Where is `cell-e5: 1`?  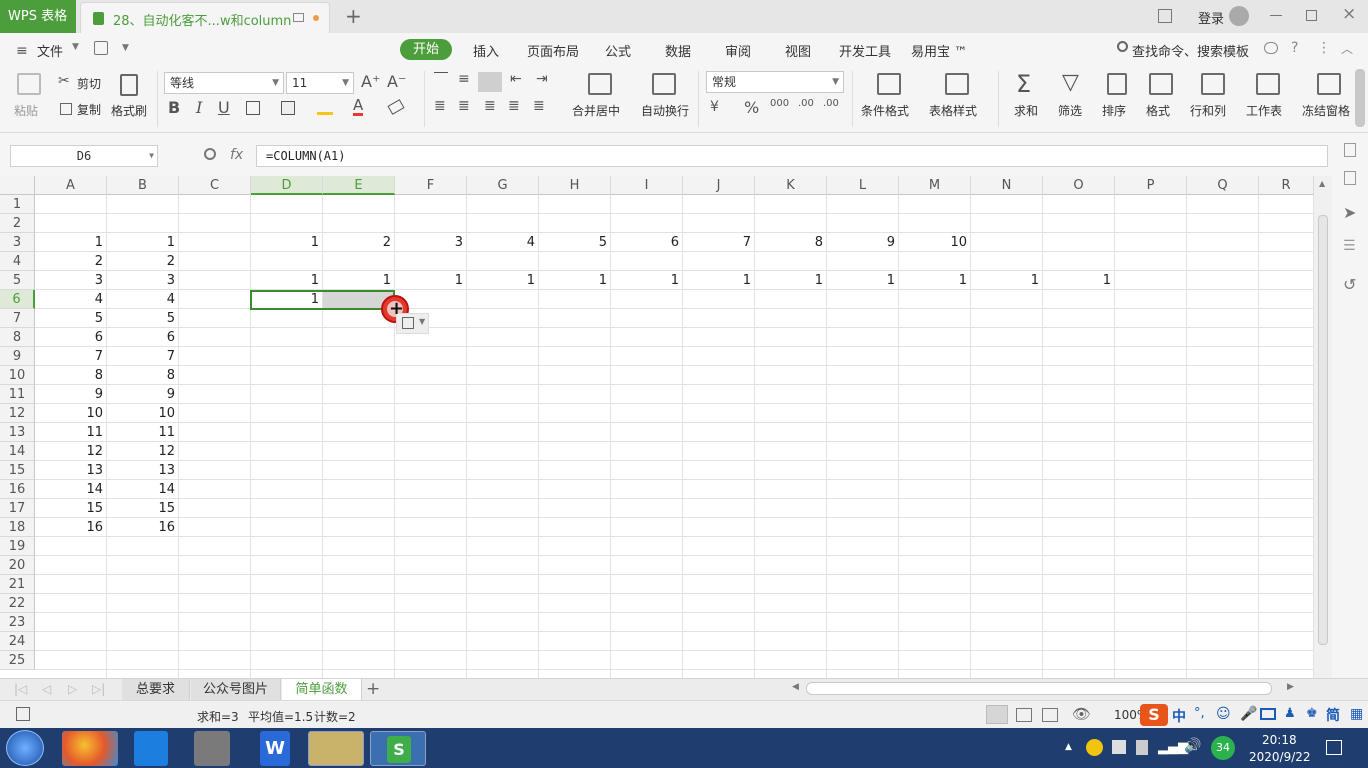
cell-e5: 1 is located at coordinates (359, 280).